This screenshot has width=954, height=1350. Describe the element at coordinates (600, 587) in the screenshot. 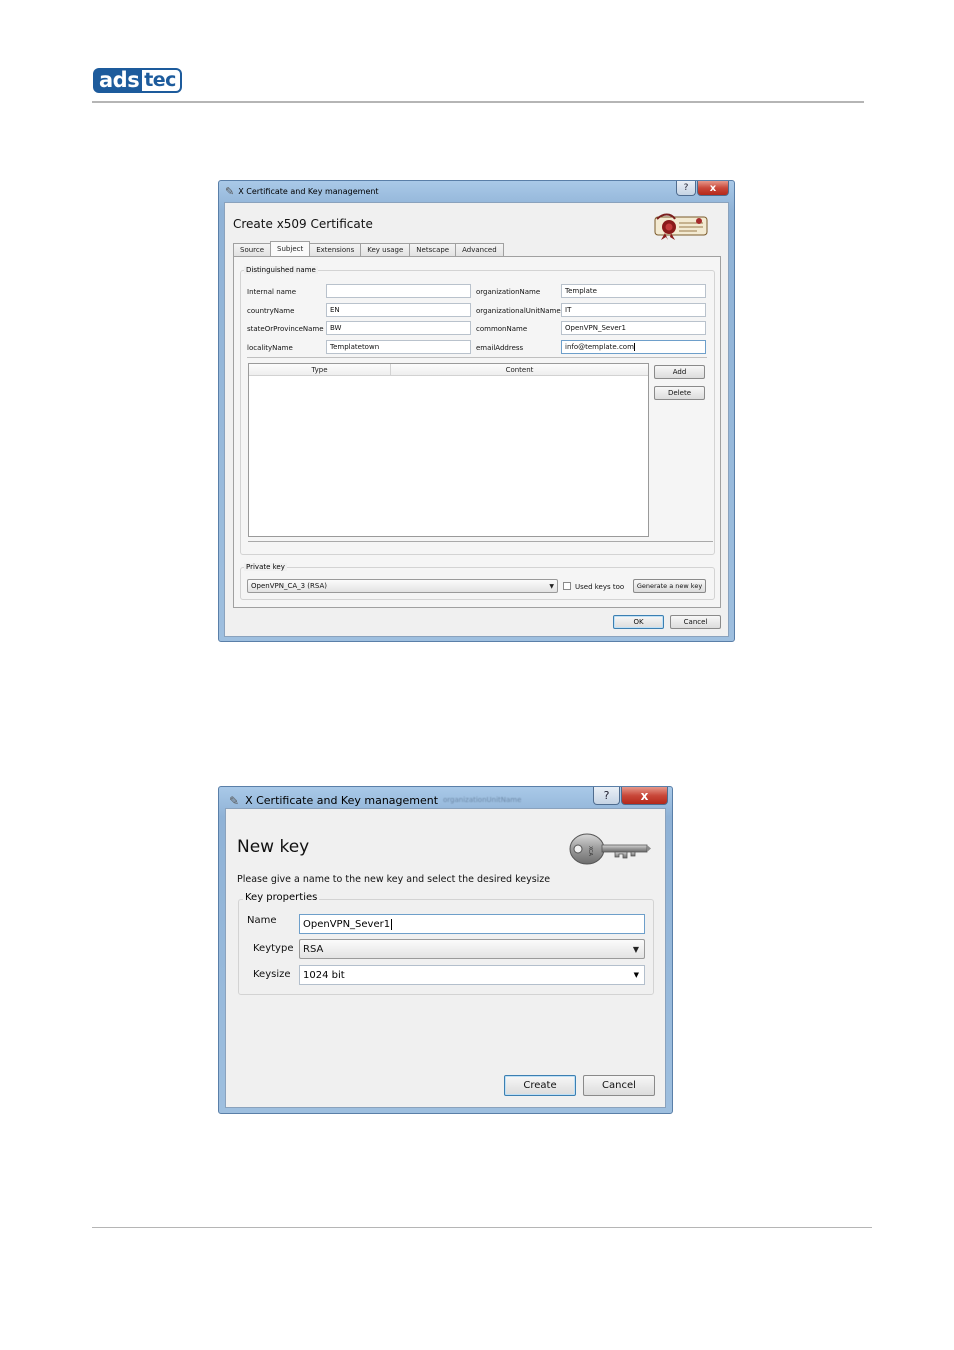

I see `used-keys-label: Used keys too` at that location.